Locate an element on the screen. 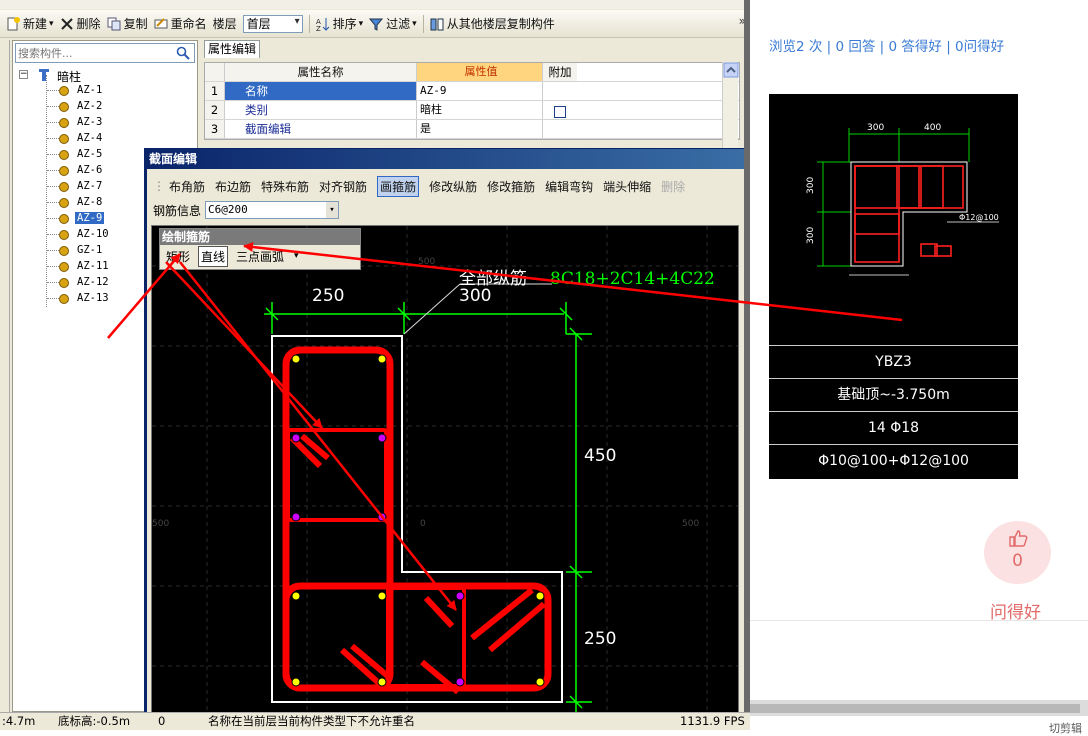 The image size is (1088, 736). clip-button: 切剪辑 is located at coordinates (1065, 728).